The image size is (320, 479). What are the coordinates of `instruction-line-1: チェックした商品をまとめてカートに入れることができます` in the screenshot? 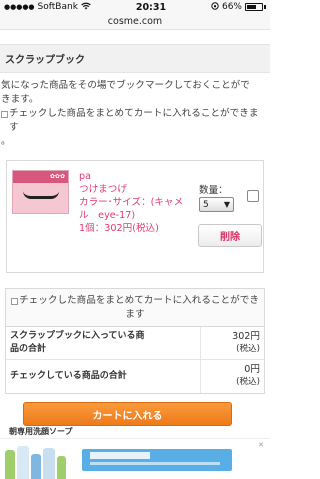 It's located at (134, 120).